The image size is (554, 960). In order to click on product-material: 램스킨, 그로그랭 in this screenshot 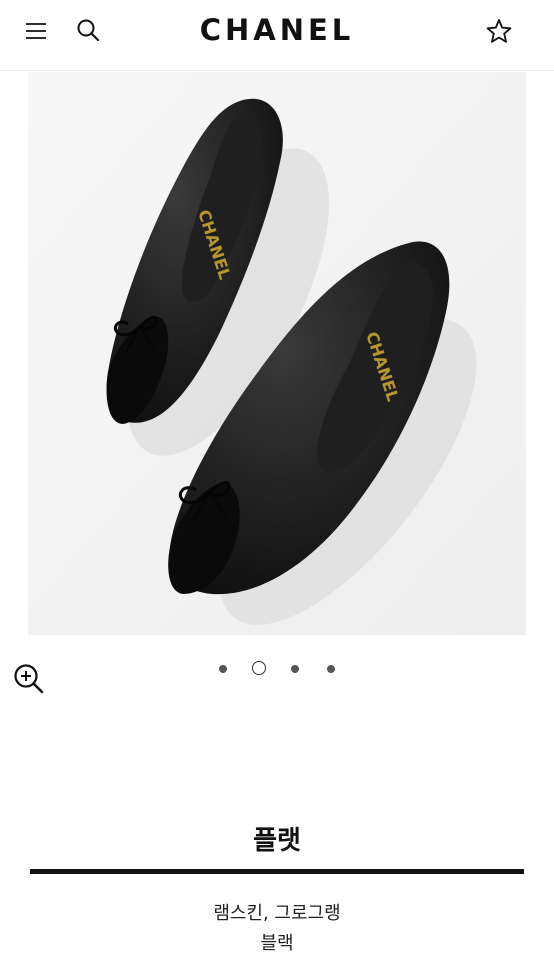, I will do `click(277, 913)`.